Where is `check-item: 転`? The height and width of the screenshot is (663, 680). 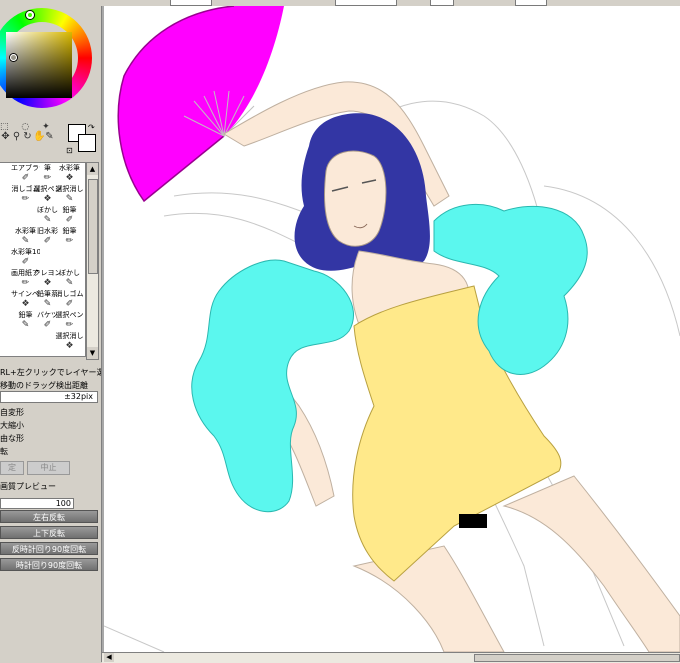
check-item: 転 is located at coordinates (4, 451).